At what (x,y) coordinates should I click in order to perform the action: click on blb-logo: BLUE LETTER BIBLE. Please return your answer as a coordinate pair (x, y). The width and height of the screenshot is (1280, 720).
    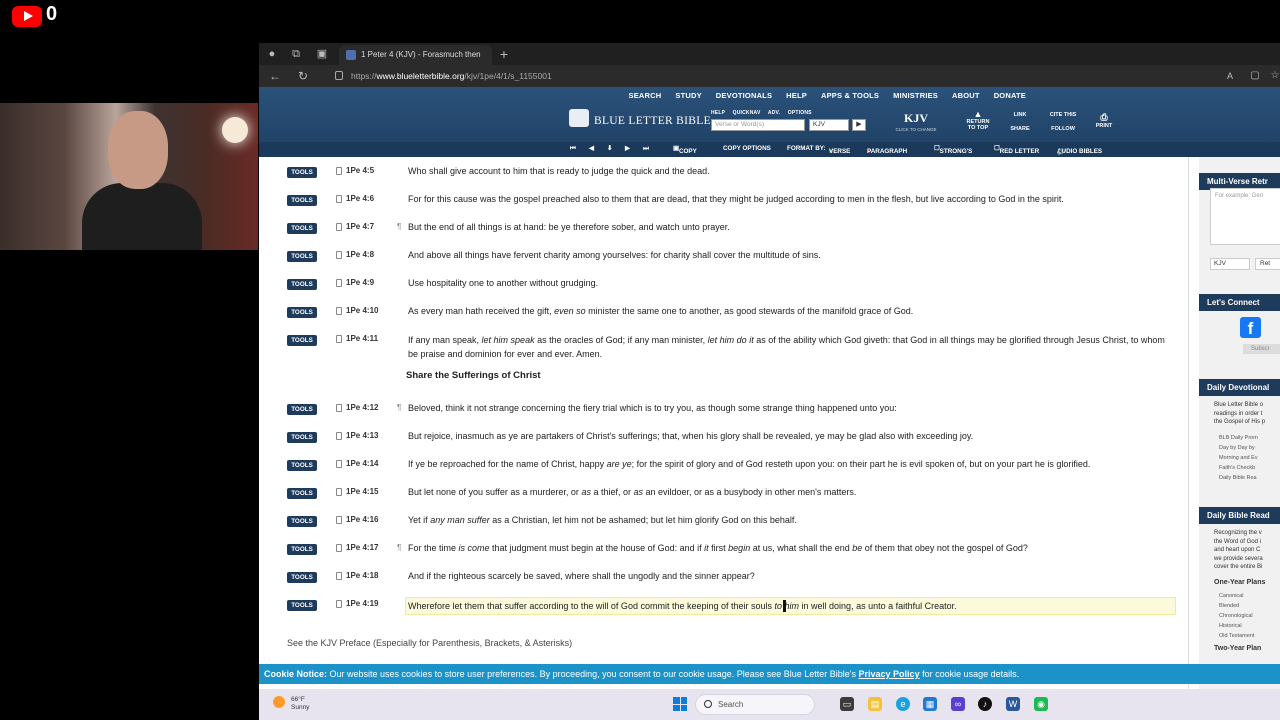
    Looking at the image, I should click on (652, 121).